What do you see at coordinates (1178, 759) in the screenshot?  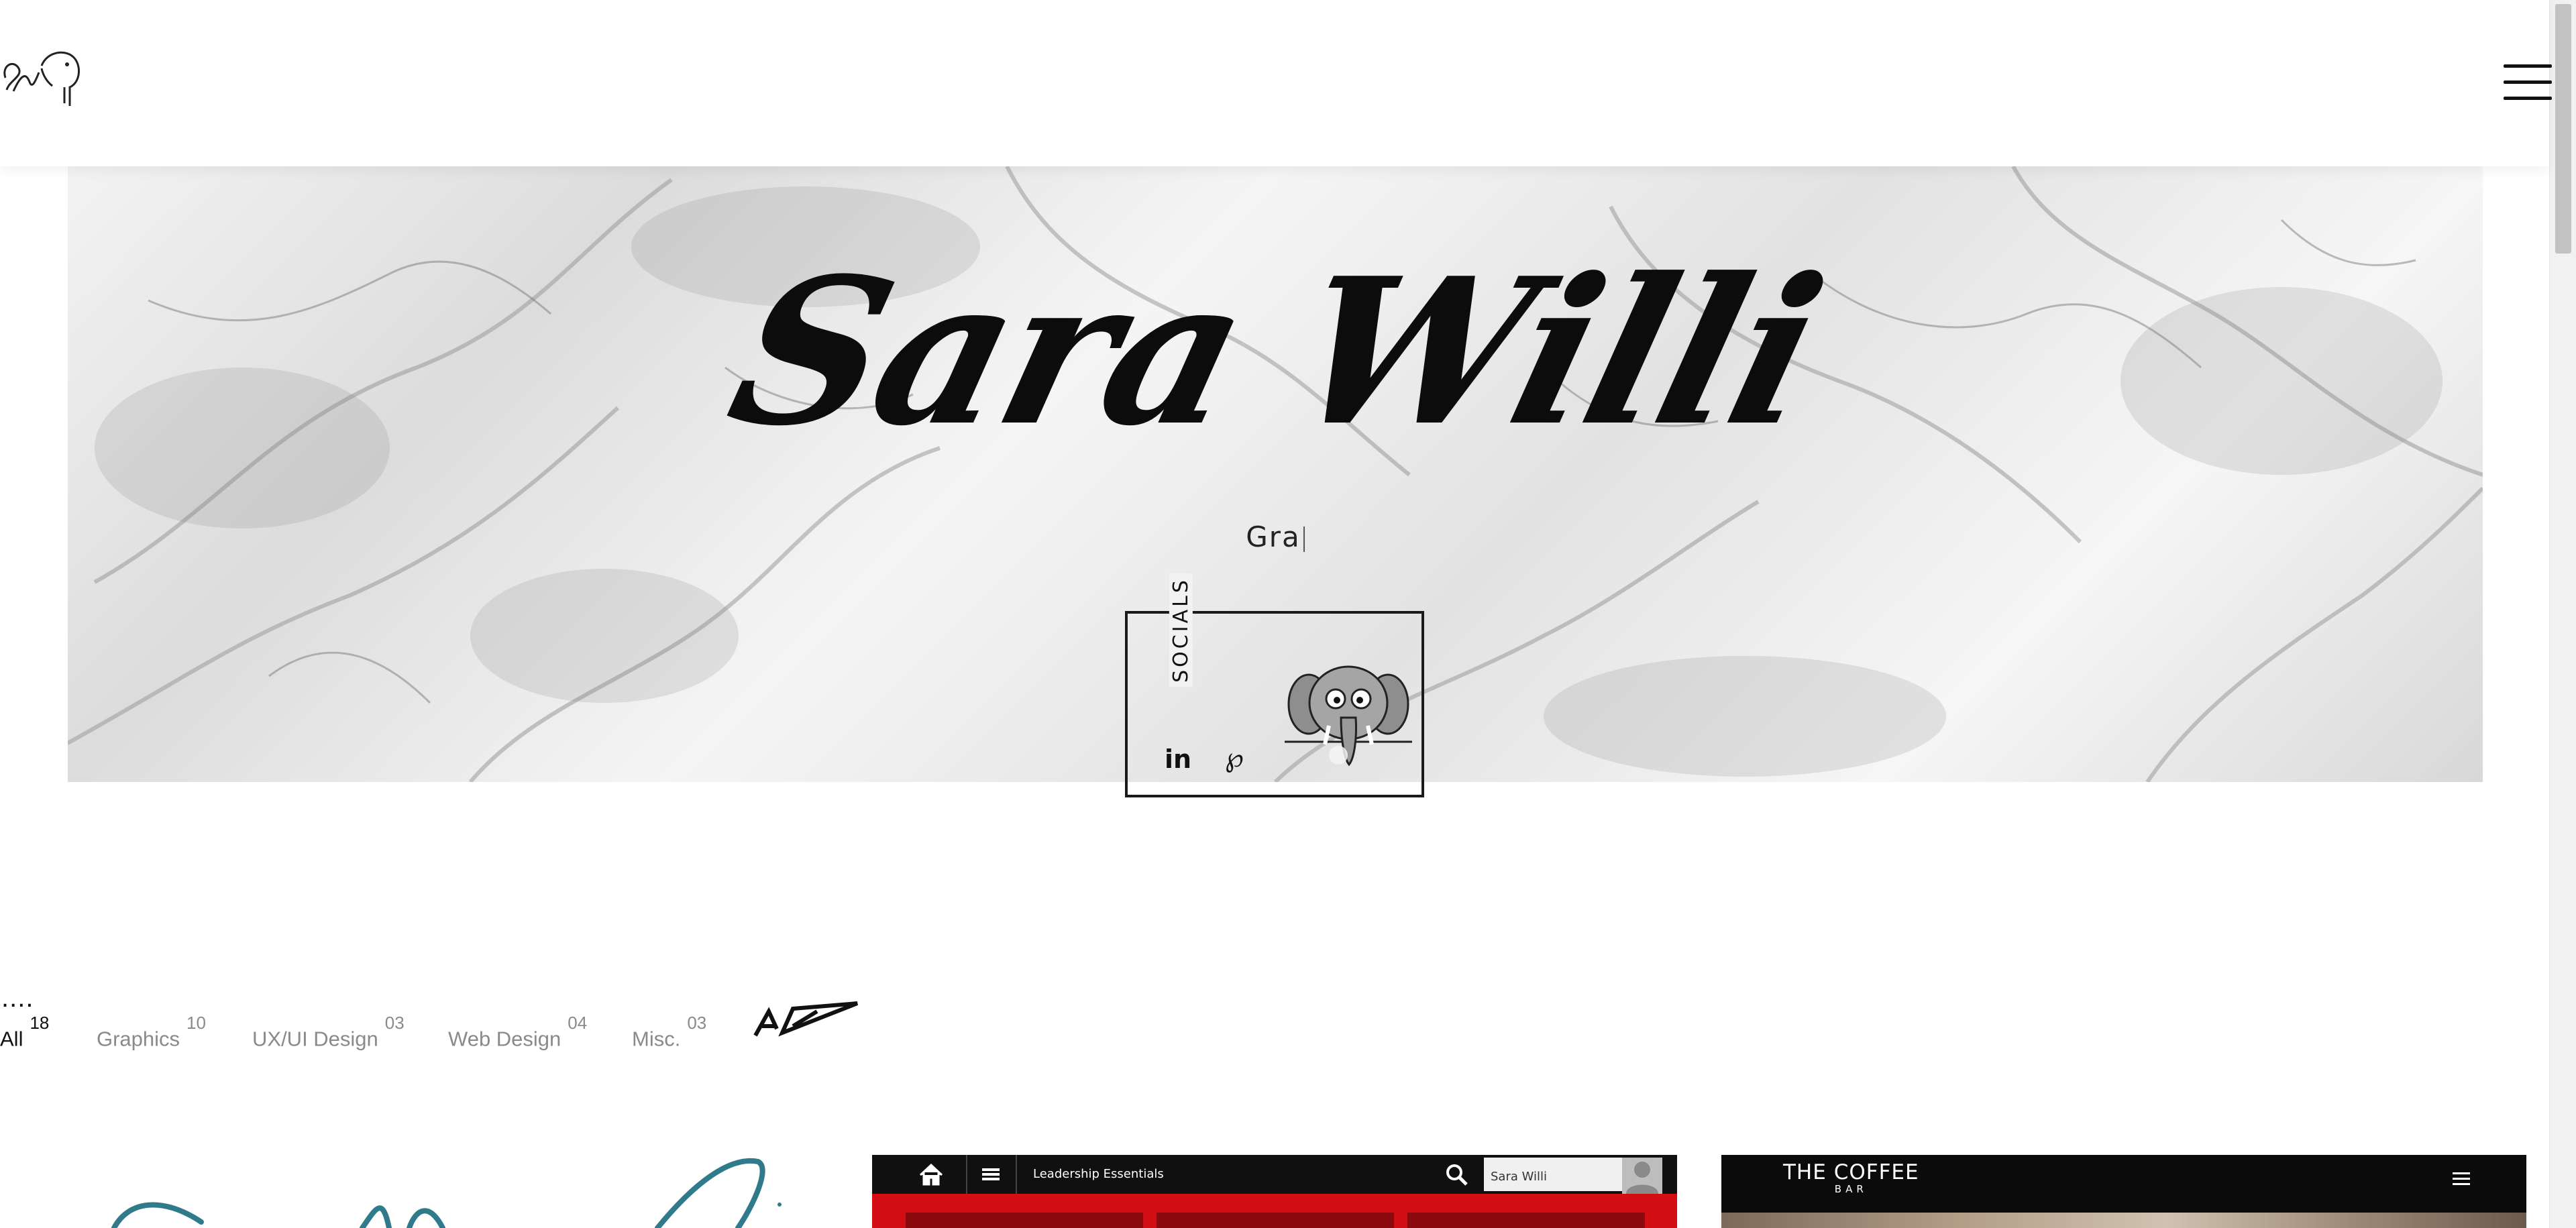 I see `linkedin-icon: in` at bounding box center [1178, 759].